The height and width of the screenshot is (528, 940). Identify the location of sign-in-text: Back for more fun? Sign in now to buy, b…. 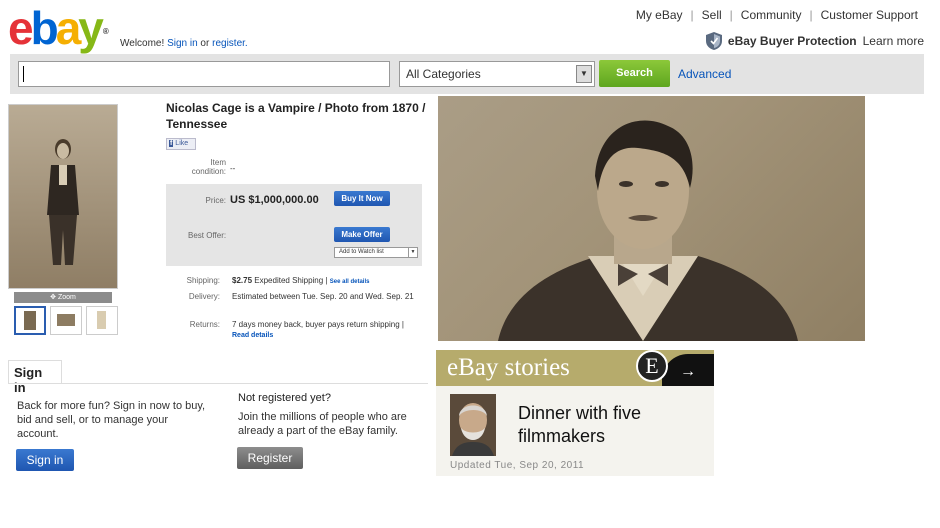
(111, 420).